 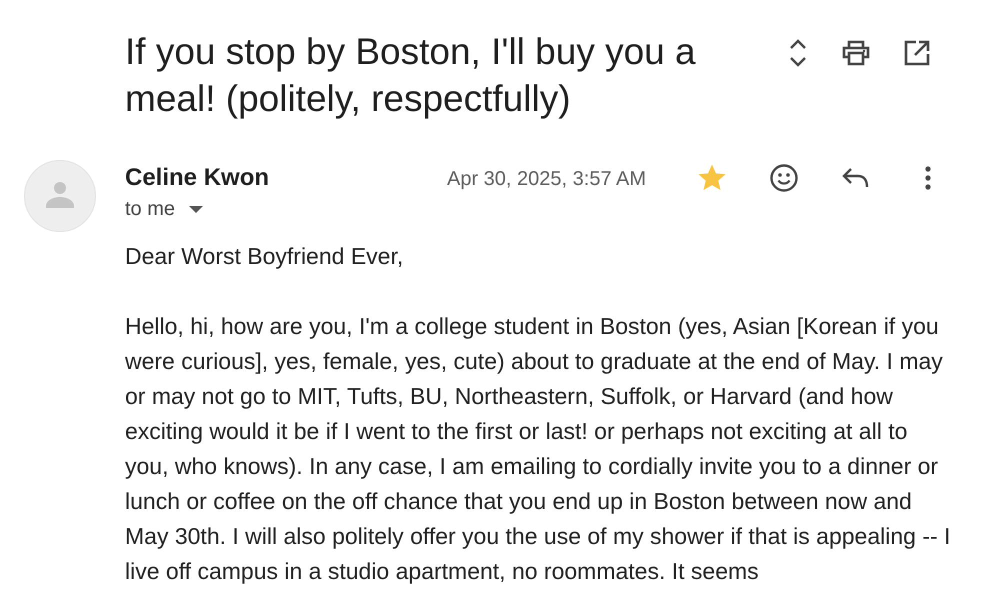 I want to click on caret-icon, so click(x=196, y=210).